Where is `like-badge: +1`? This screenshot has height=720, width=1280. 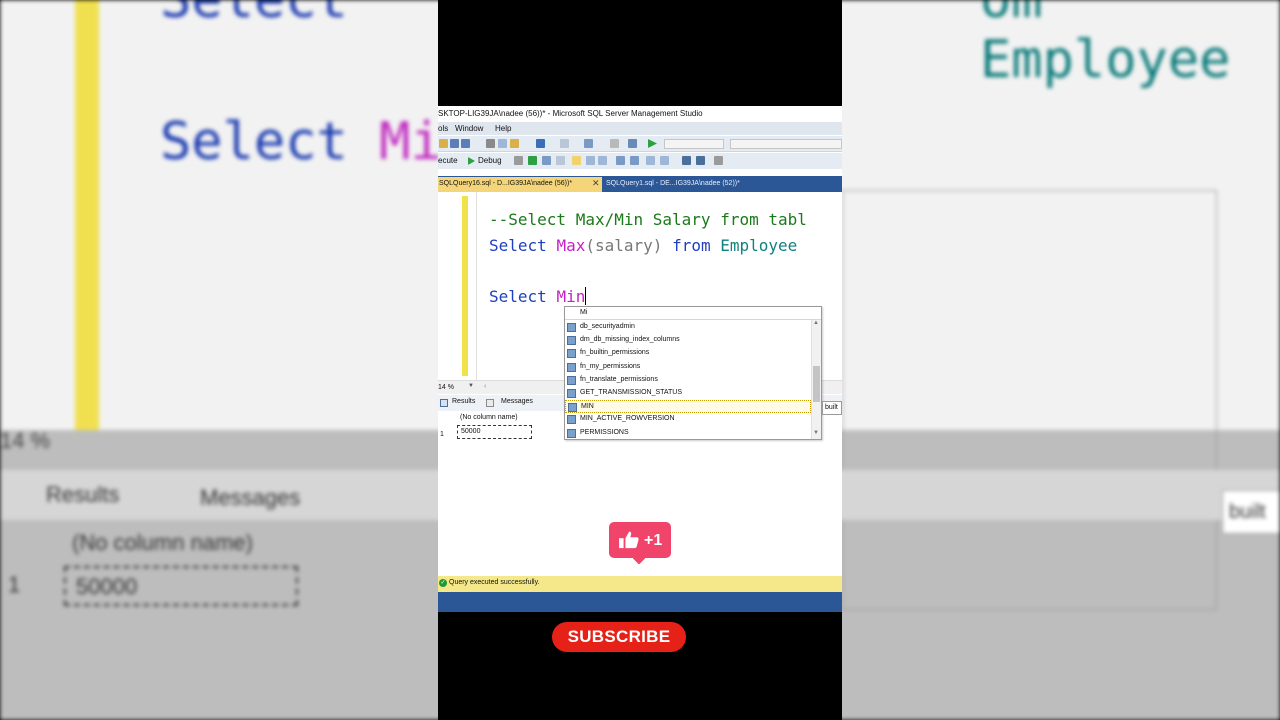 like-badge: +1 is located at coordinates (640, 540).